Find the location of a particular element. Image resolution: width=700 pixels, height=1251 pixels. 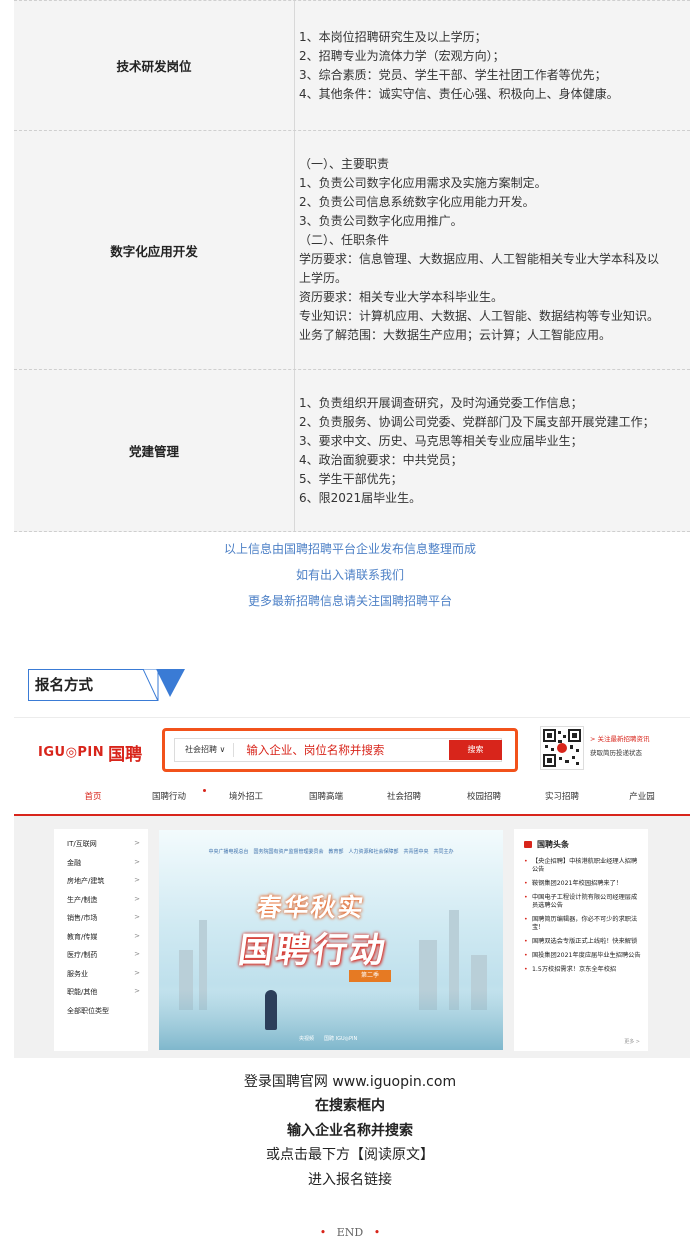

news-item: 中国电子工程设计院有限公司经理层成员选聘公告 is located at coordinates (583, 902).